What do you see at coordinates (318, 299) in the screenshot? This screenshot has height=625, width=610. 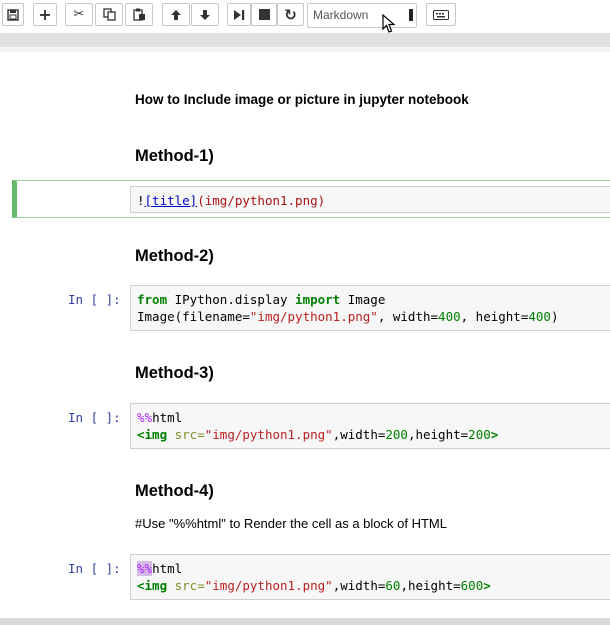 I see `code-keyword: import` at bounding box center [318, 299].